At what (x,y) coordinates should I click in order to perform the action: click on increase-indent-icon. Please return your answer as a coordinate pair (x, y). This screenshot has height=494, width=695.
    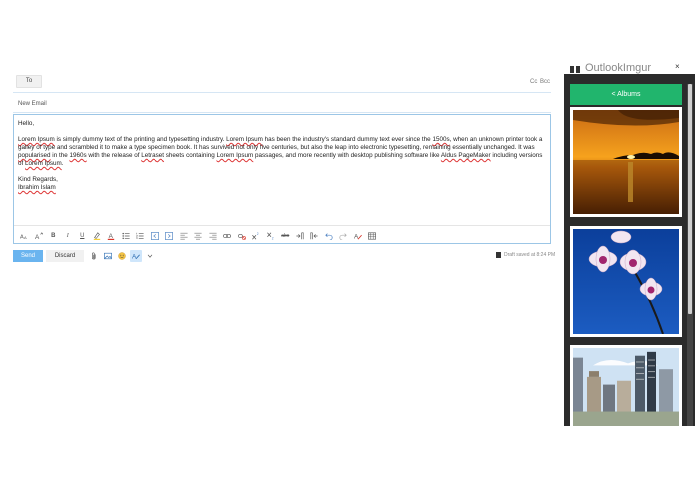
    Looking at the image, I should click on (169, 236).